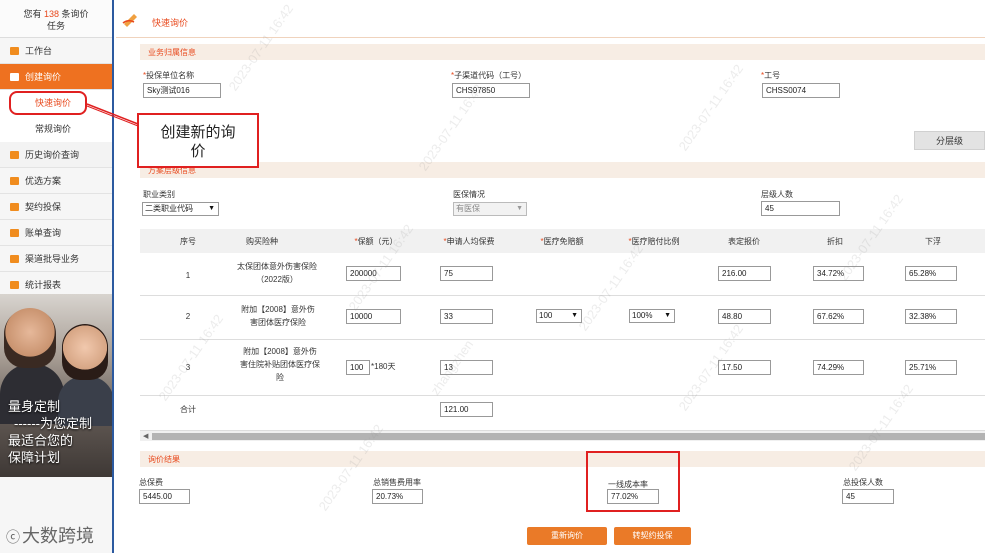  Describe the element at coordinates (151, 482) in the screenshot. I see `total-premium-label: 总保费` at that location.